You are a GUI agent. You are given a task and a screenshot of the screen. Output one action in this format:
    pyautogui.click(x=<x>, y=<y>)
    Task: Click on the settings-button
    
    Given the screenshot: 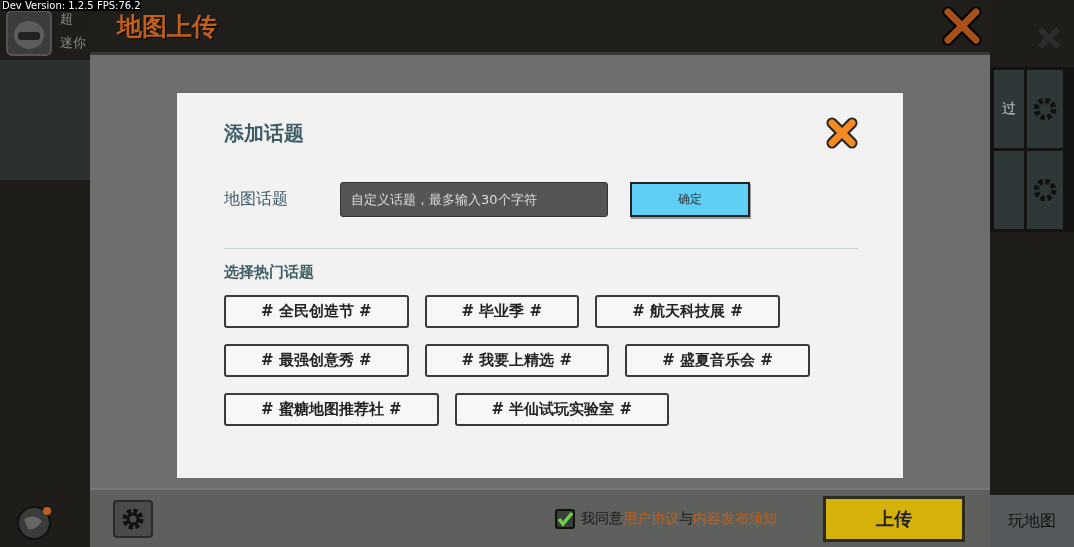 What is the action you would take?
    pyautogui.click(x=133, y=518)
    